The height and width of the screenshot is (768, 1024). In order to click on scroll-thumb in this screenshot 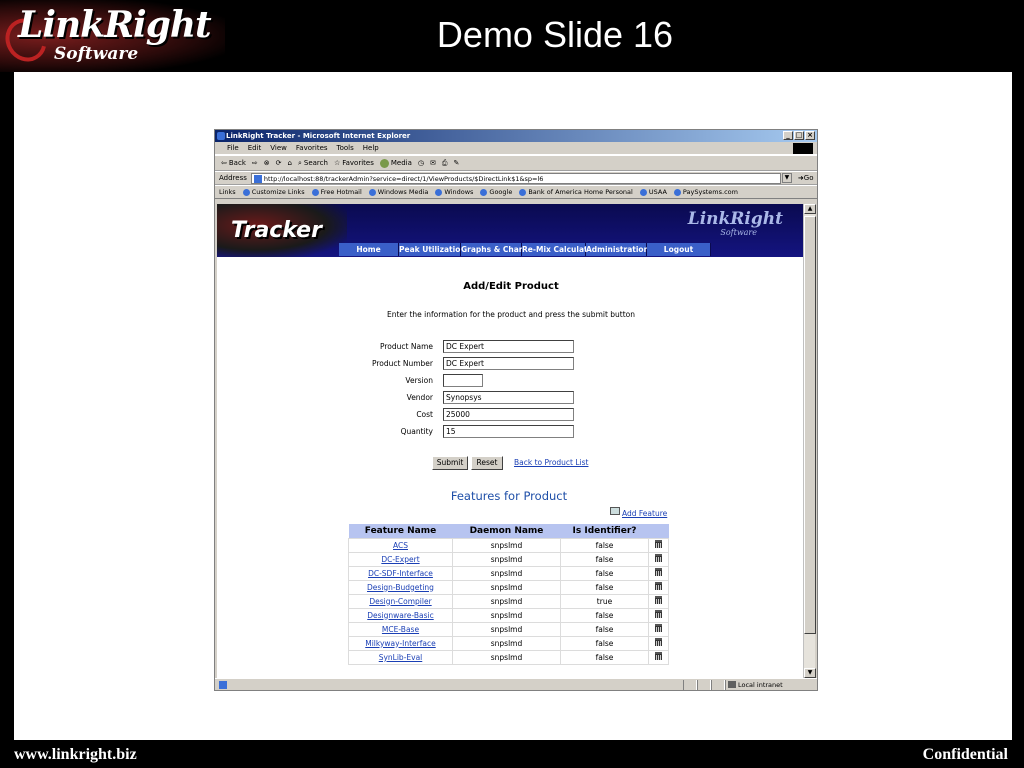, I will do `click(810, 425)`.